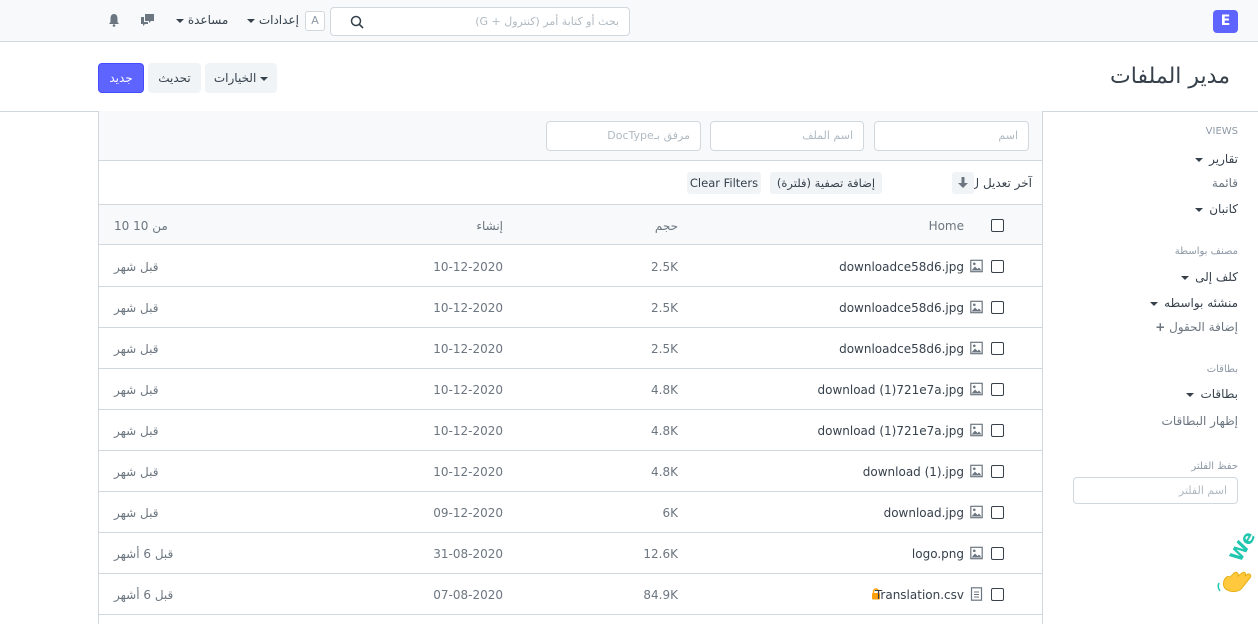  Describe the element at coordinates (121, 78) in the screenshot. I see `new-button: جديد` at that location.